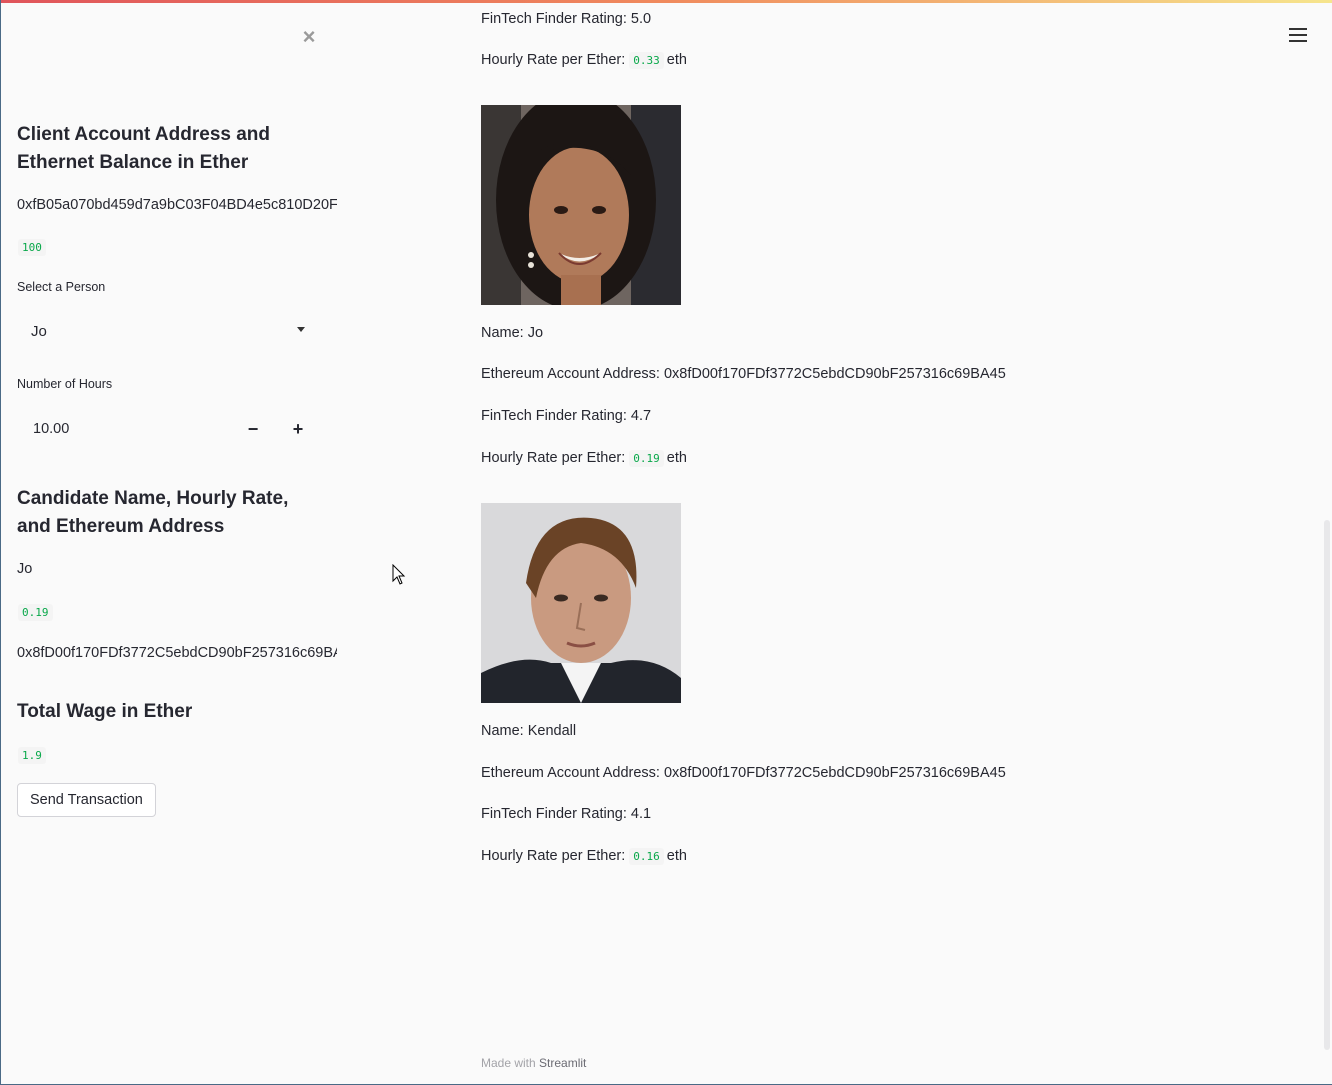 The image size is (1332, 1085). Describe the element at coordinates (309, 37) in the screenshot. I see `close-sidebar-icon: ×` at that location.